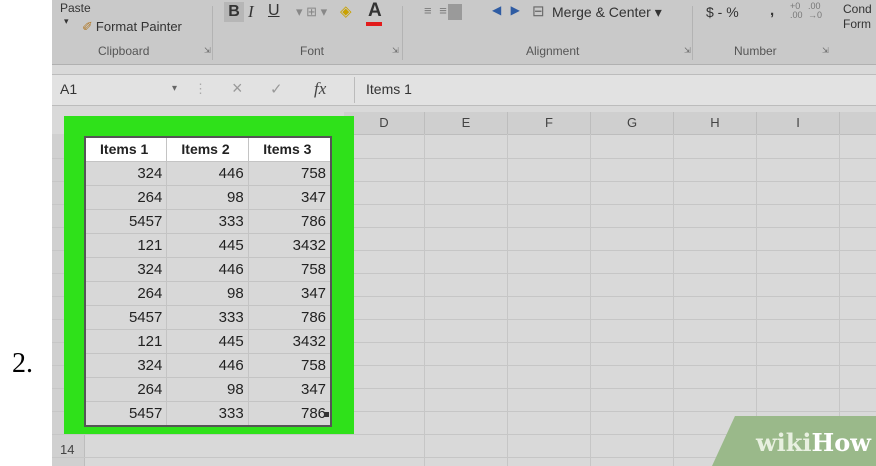 Image resolution: width=876 pixels, height=466 pixels. What do you see at coordinates (607, 12) in the screenshot?
I see `merge-center-button: Merge & Center ▾` at bounding box center [607, 12].